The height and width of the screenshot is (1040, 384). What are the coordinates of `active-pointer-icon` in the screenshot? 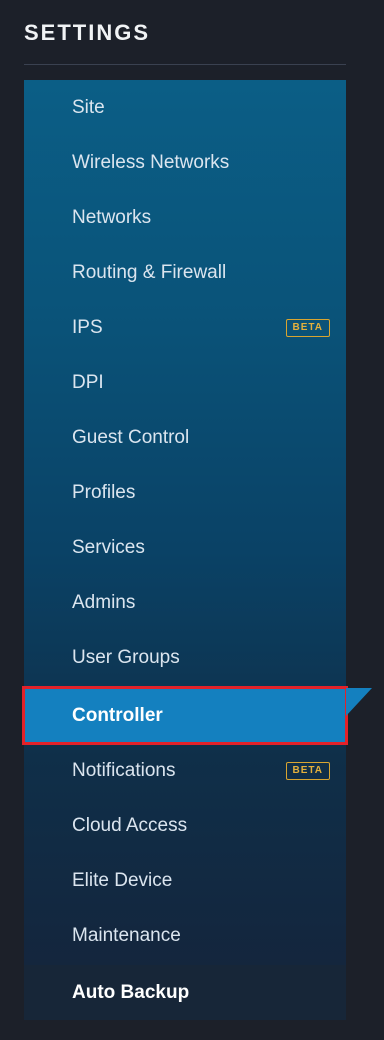 It's located at (359, 702).